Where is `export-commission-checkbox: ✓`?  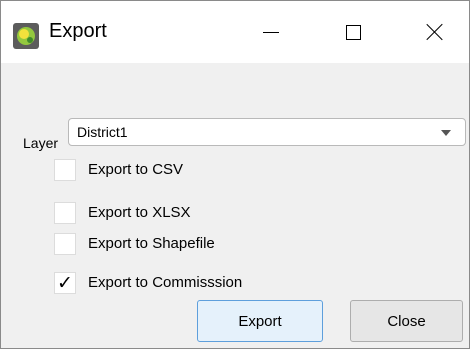 export-commission-checkbox: ✓ is located at coordinates (65, 283).